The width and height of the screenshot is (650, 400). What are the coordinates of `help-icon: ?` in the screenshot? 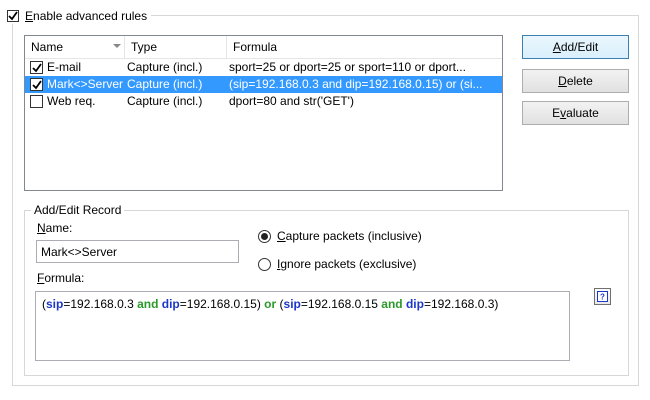 It's located at (602, 296).